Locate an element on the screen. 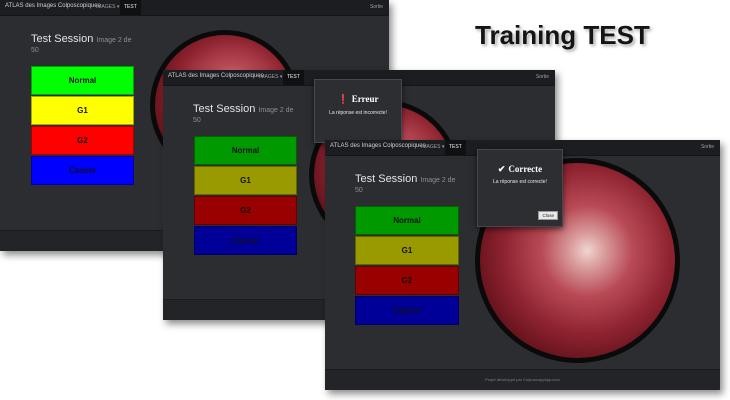 Image resolution: width=730 pixels, height=400 pixels. headline: Training TEST is located at coordinates (562, 35).